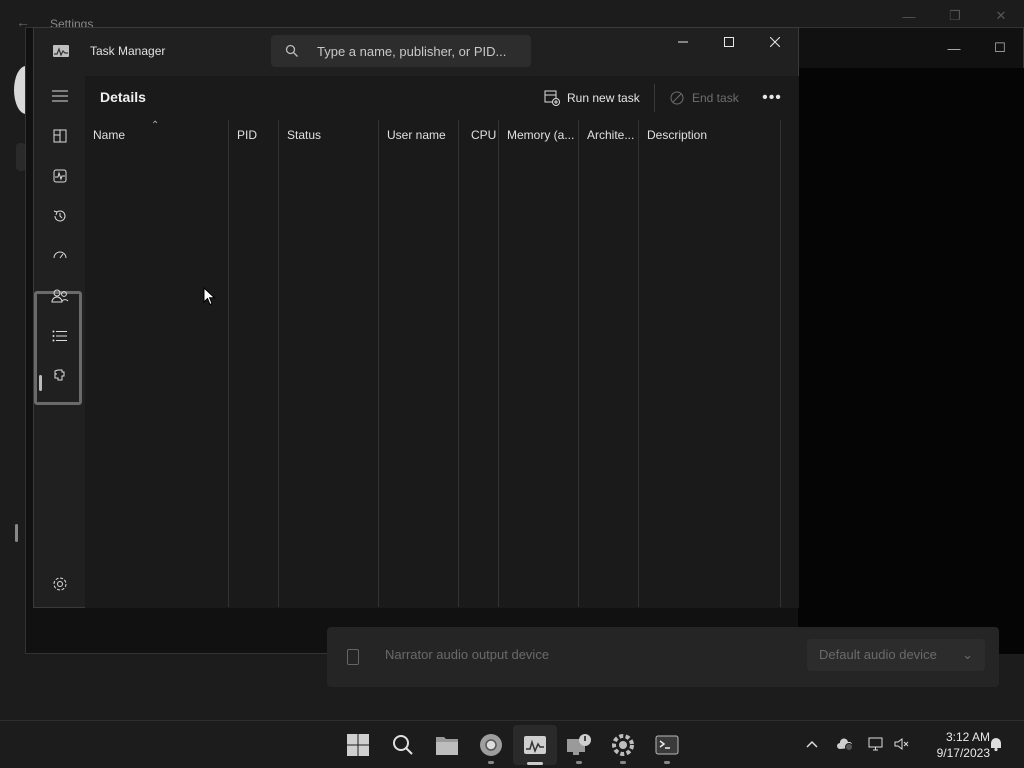 This screenshot has width=1024, height=768. I want to click on nav-details, so click(60, 336).